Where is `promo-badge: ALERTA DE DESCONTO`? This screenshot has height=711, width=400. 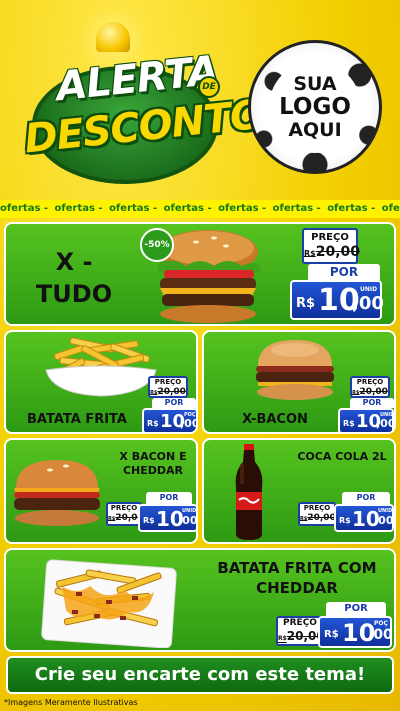
promo-badge: ALERTA DE DESCONTO is located at coordinates (139, 118).